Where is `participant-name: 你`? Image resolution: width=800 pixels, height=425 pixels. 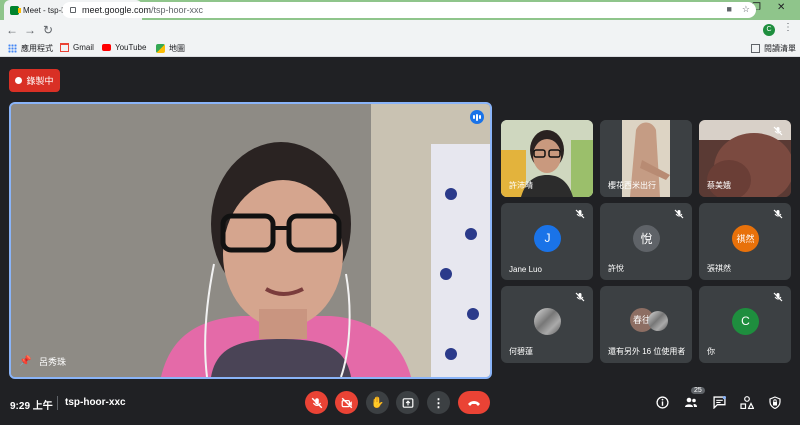 participant-name: 你 is located at coordinates (711, 351).